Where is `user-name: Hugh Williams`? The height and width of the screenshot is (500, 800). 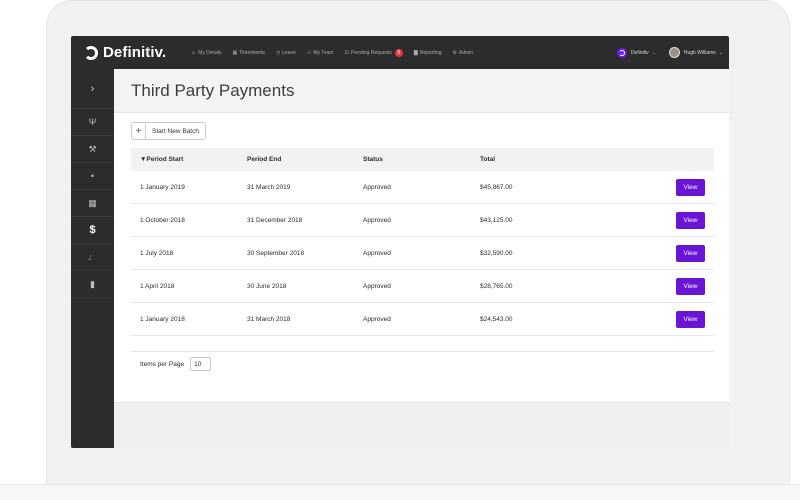
user-name: Hugh Williams is located at coordinates (699, 52).